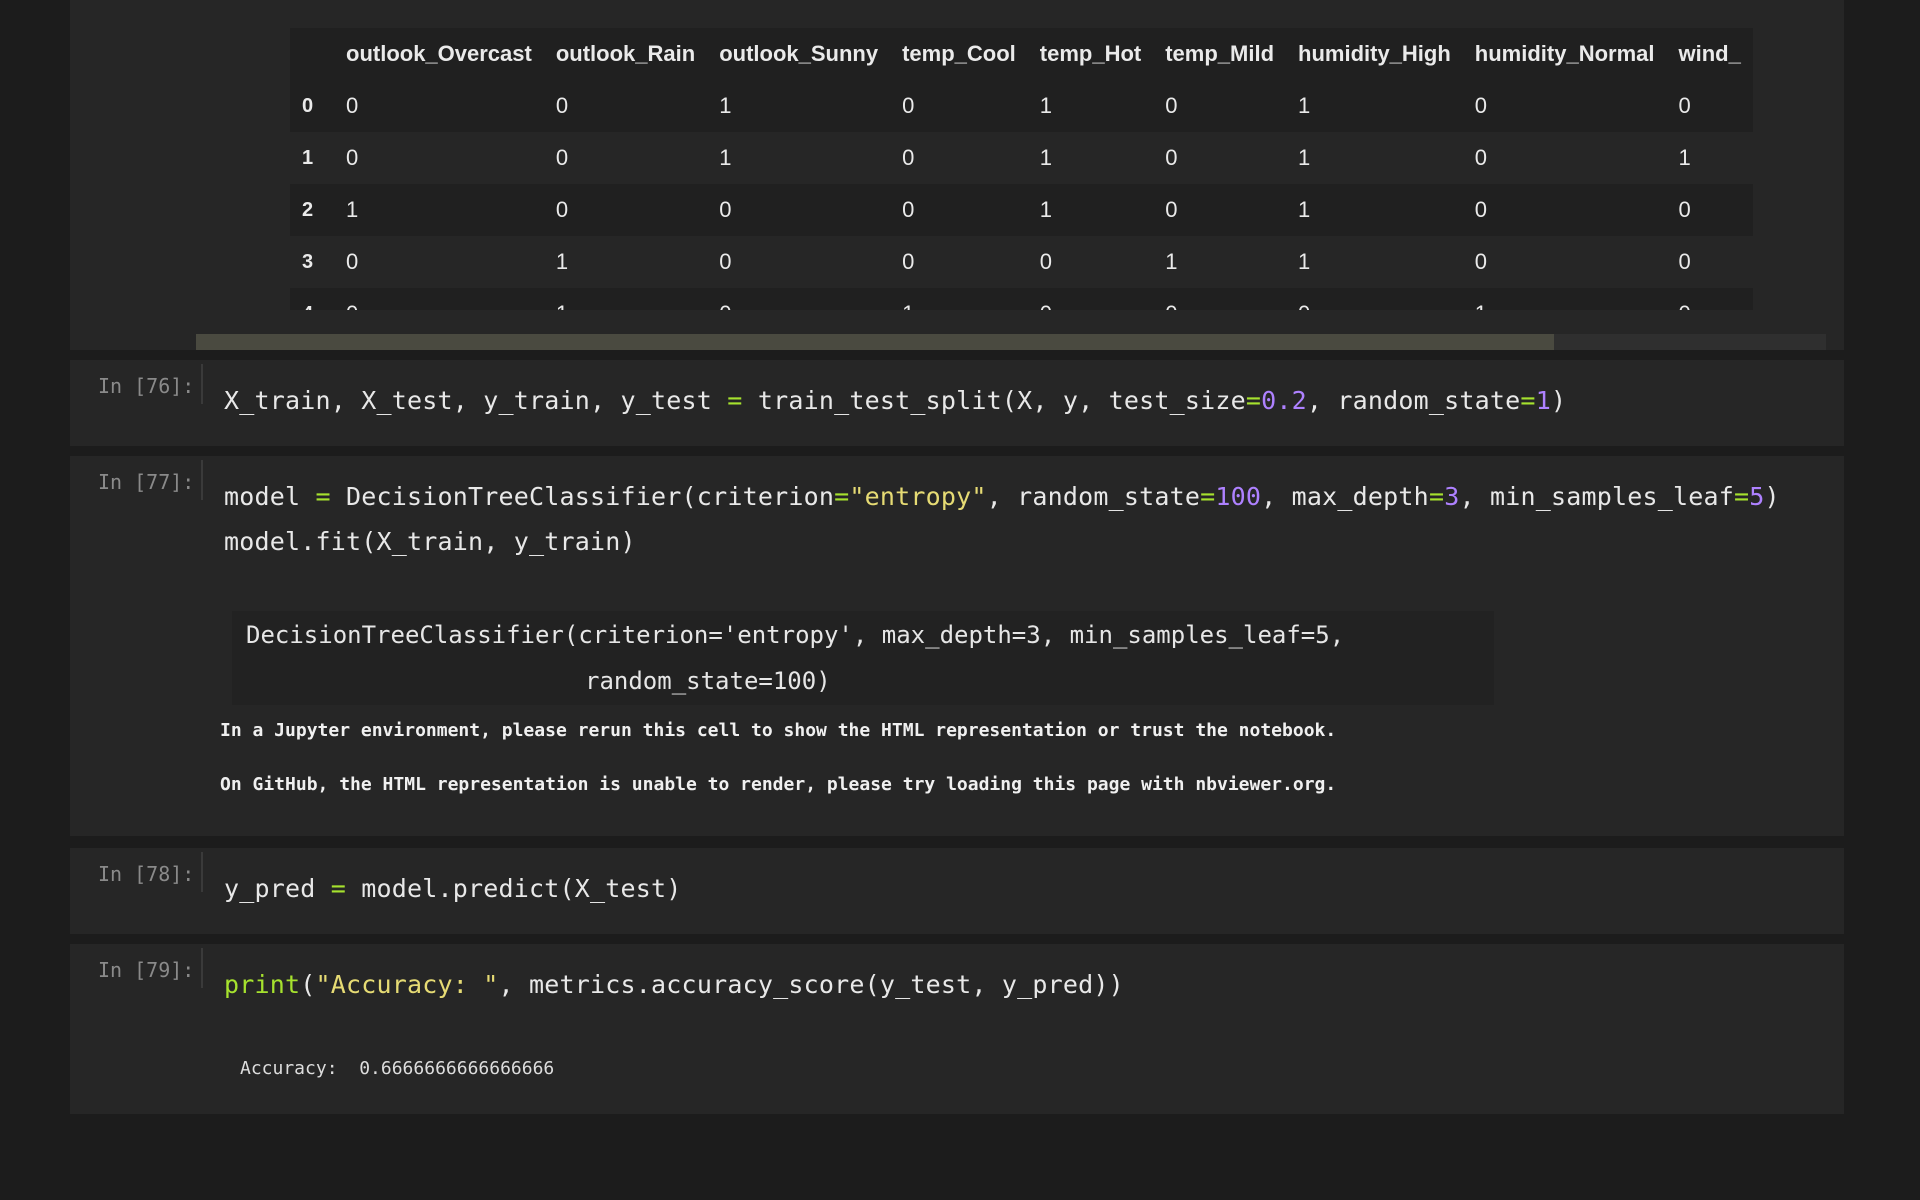  I want to click on column-header: outlook_Sunny, so click(799, 54).